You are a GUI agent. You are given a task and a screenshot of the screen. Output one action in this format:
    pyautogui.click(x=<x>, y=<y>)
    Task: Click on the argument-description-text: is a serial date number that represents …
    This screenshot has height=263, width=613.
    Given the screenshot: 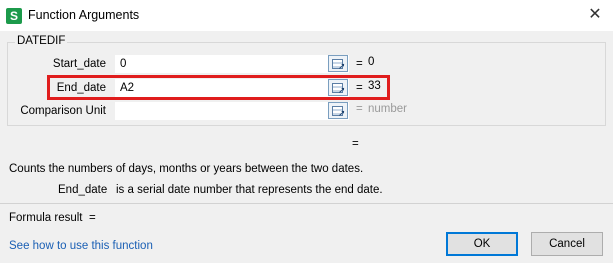 What is the action you would take?
    pyautogui.click(x=249, y=190)
    